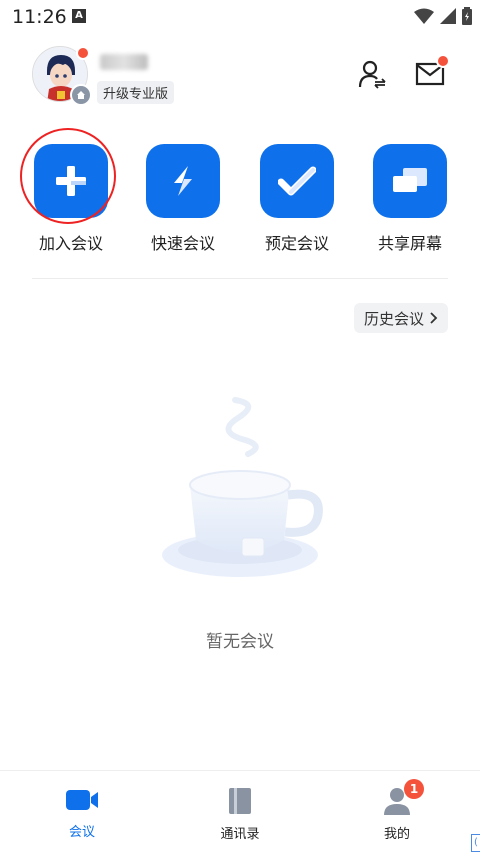 The width and height of the screenshot is (480, 854). Describe the element at coordinates (240, 834) in the screenshot. I see `nav-contacts-label: 通讯录` at that location.